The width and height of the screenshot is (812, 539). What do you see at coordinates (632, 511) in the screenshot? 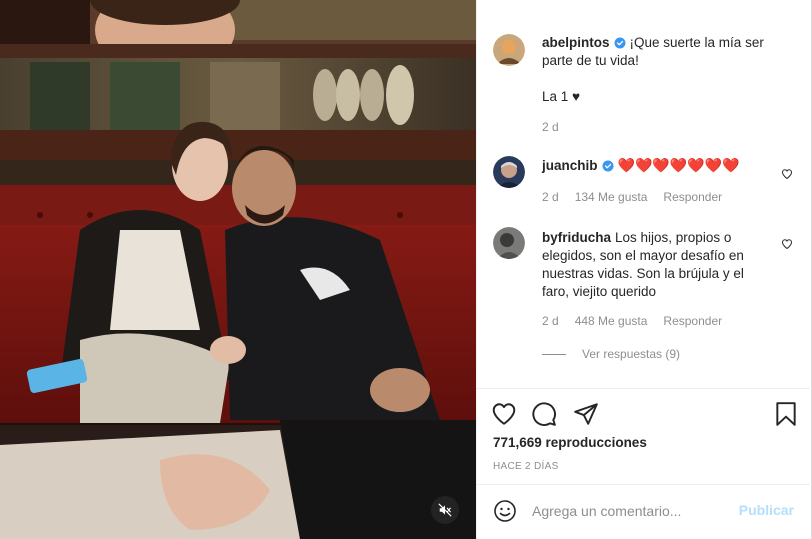
I see `comment-input` at bounding box center [632, 511].